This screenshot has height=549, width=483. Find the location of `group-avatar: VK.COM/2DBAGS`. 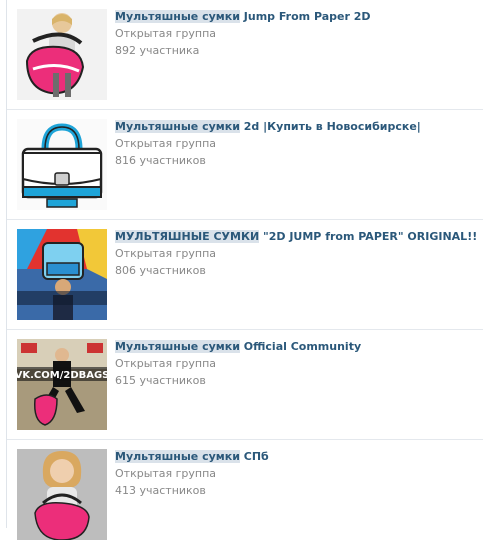

group-avatar: VK.COM/2DBAGS is located at coordinates (62, 384).